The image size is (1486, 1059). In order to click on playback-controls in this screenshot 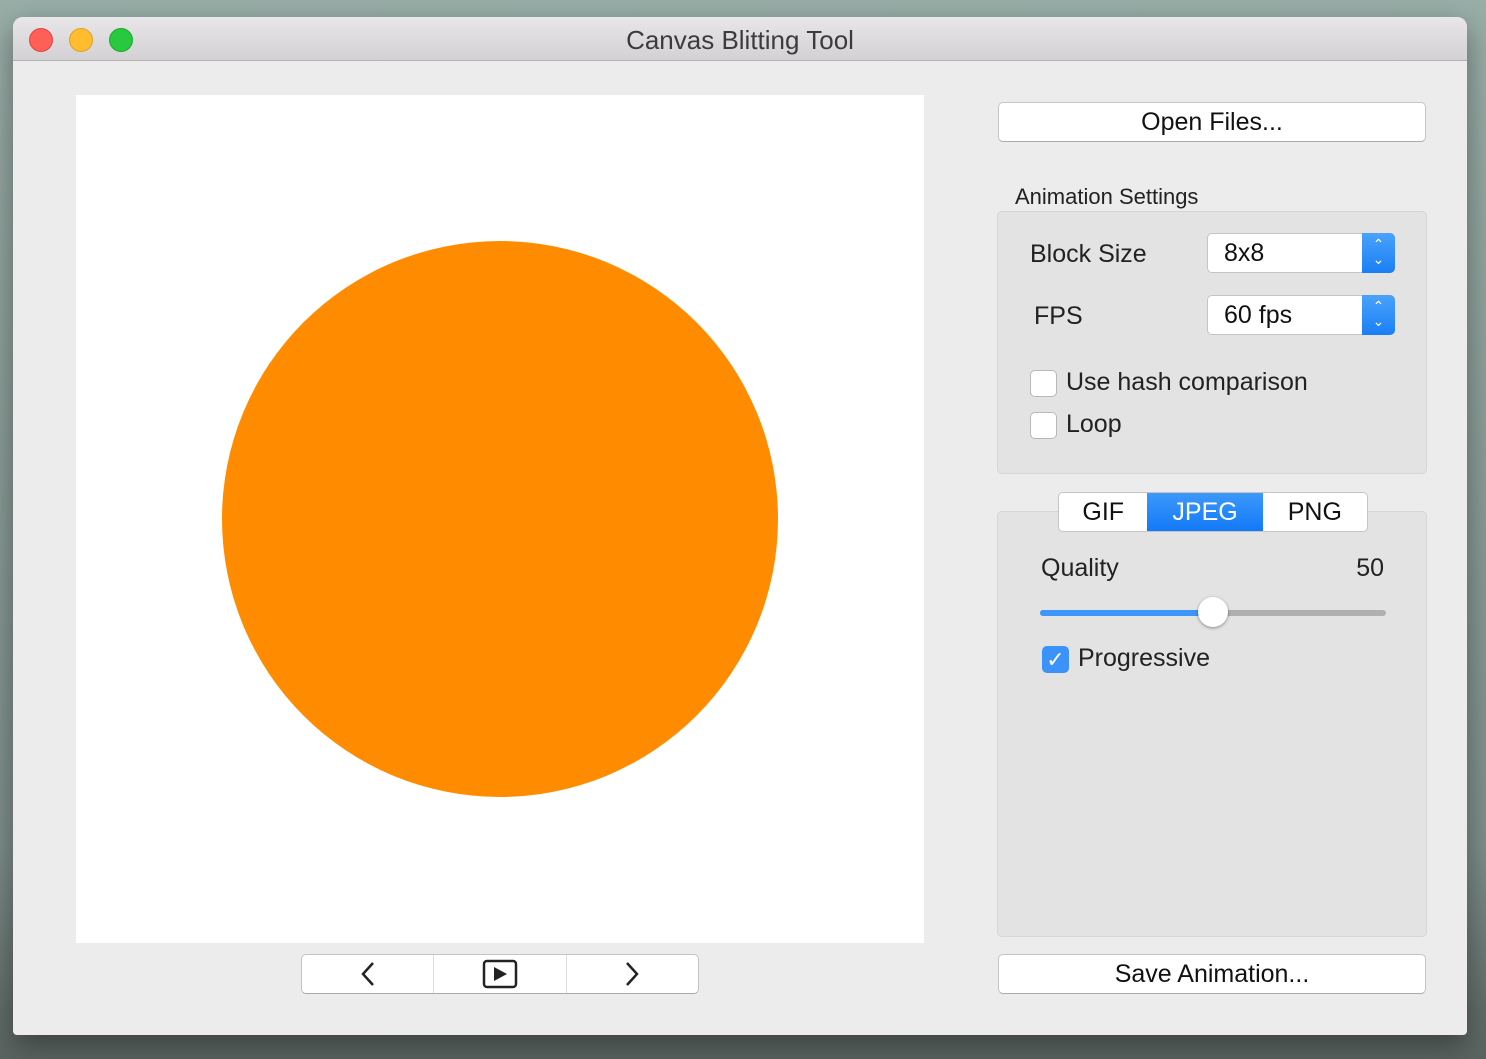, I will do `click(500, 974)`.